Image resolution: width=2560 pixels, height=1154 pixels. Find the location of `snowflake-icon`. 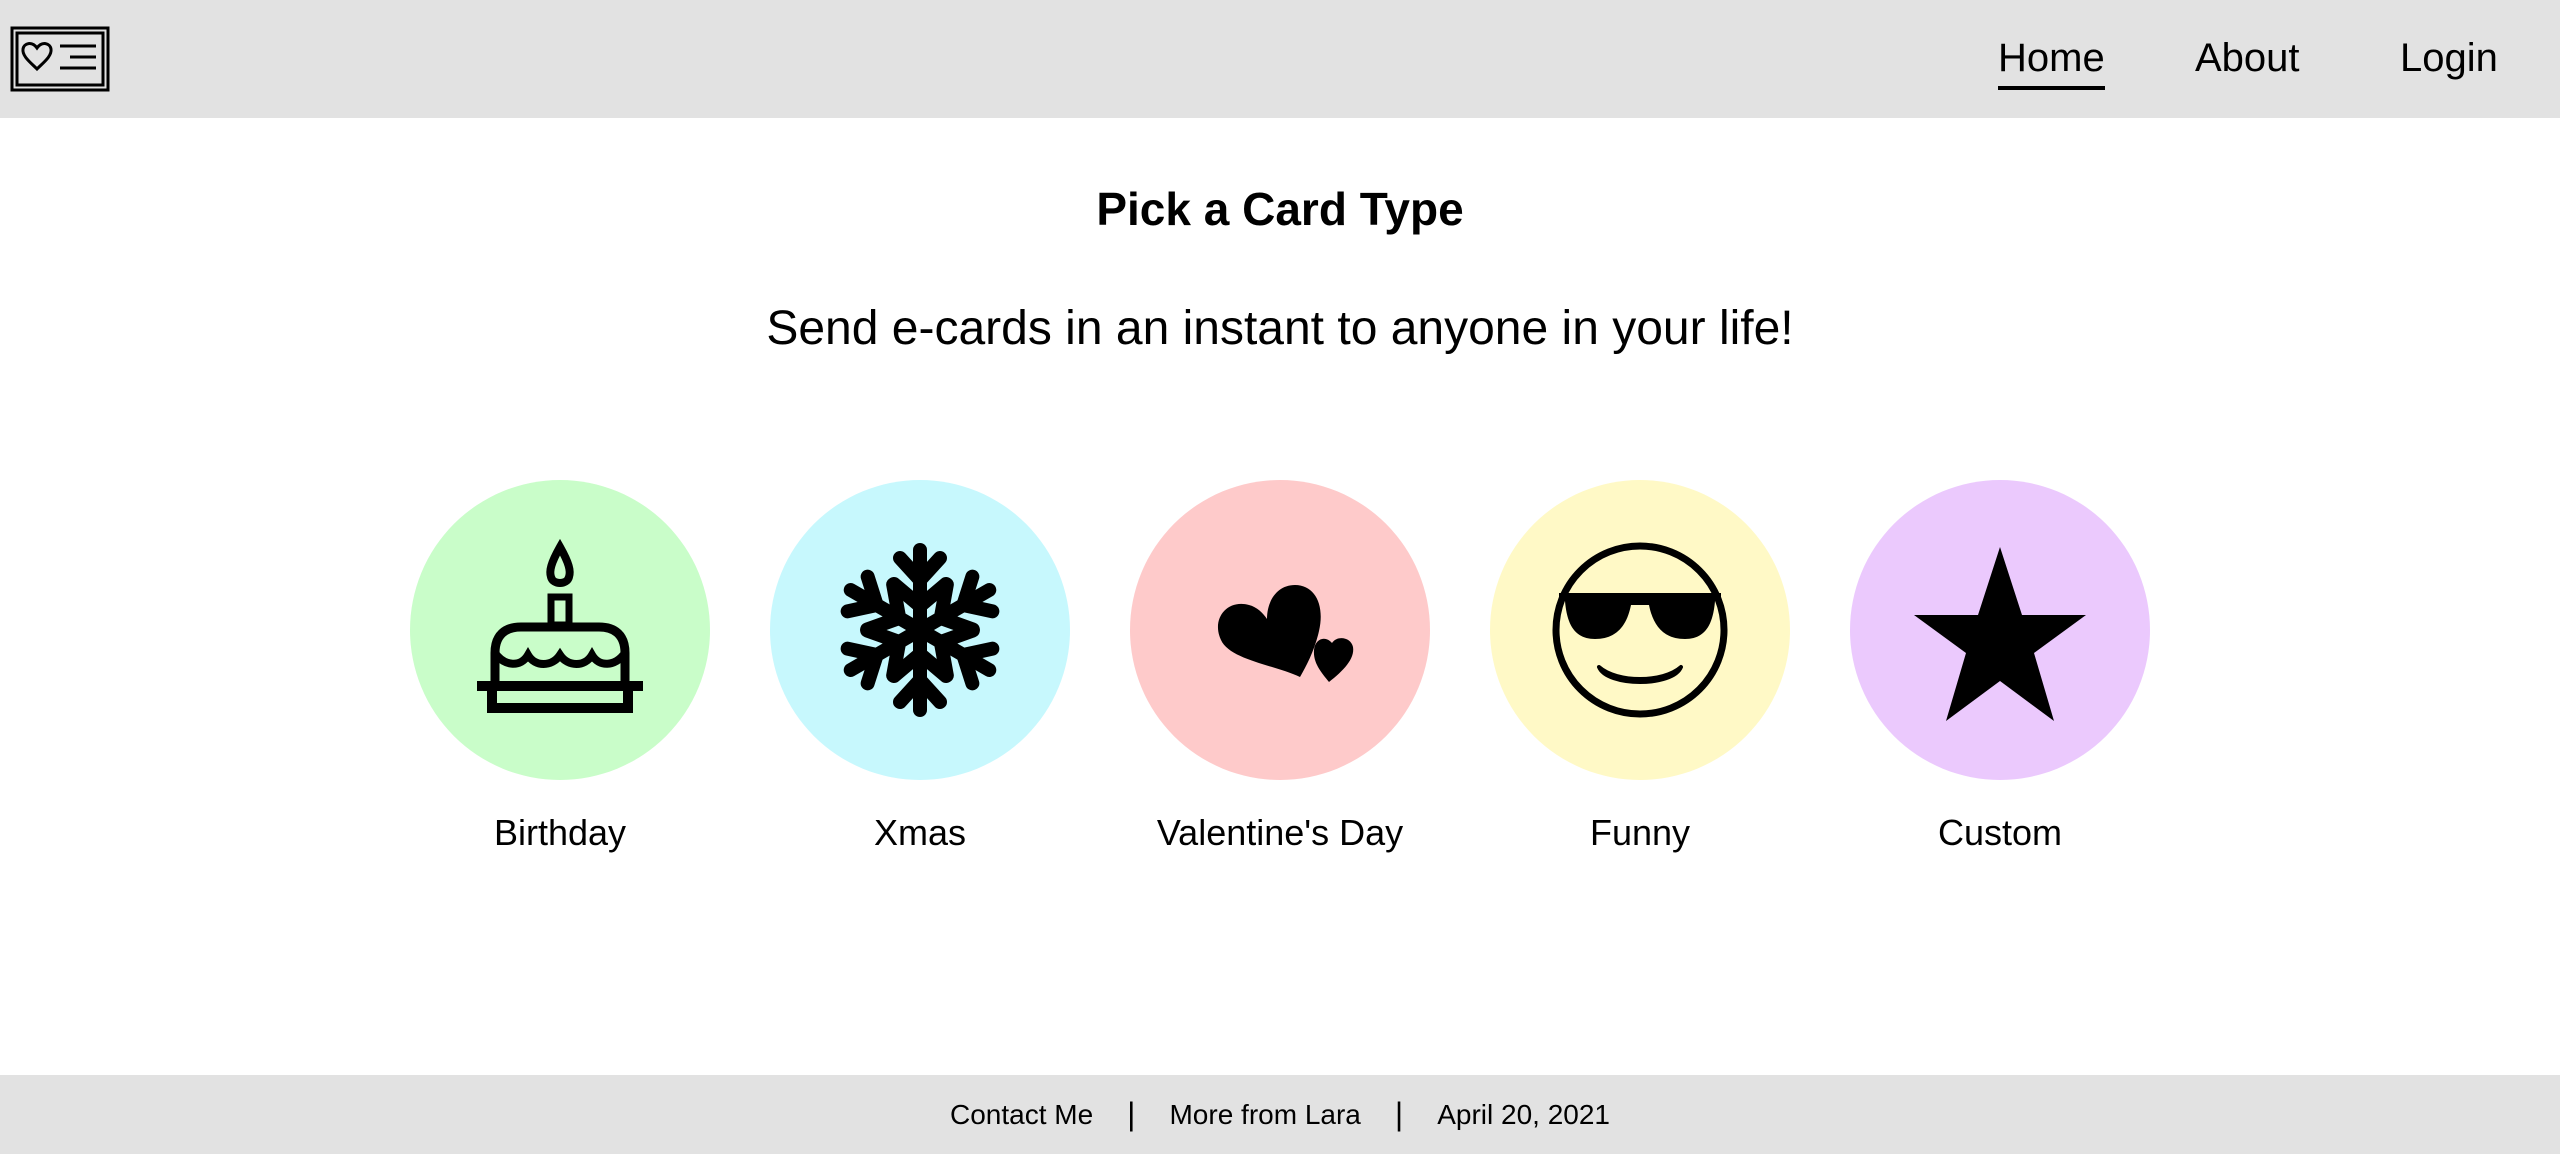

snowflake-icon is located at coordinates (920, 630).